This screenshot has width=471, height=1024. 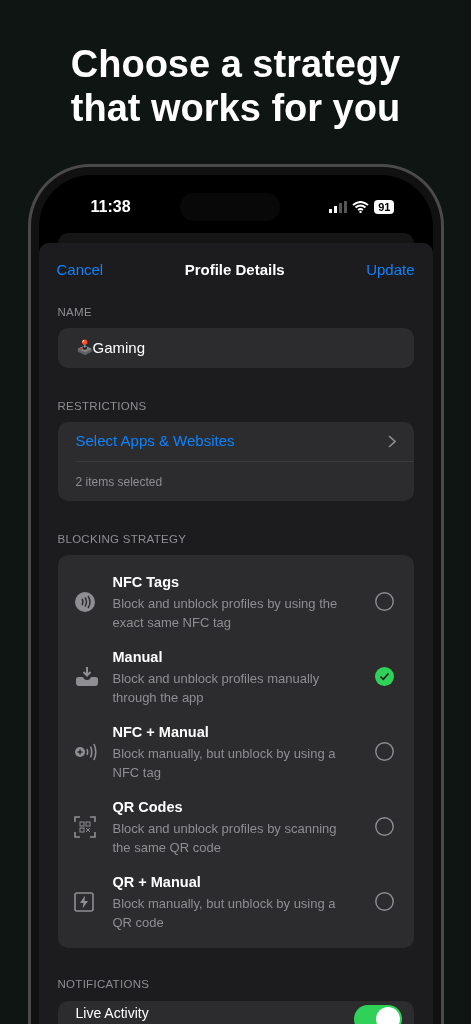 What do you see at coordinates (84, 601) in the screenshot?
I see `nfc-icon` at bounding box center [84, 601].